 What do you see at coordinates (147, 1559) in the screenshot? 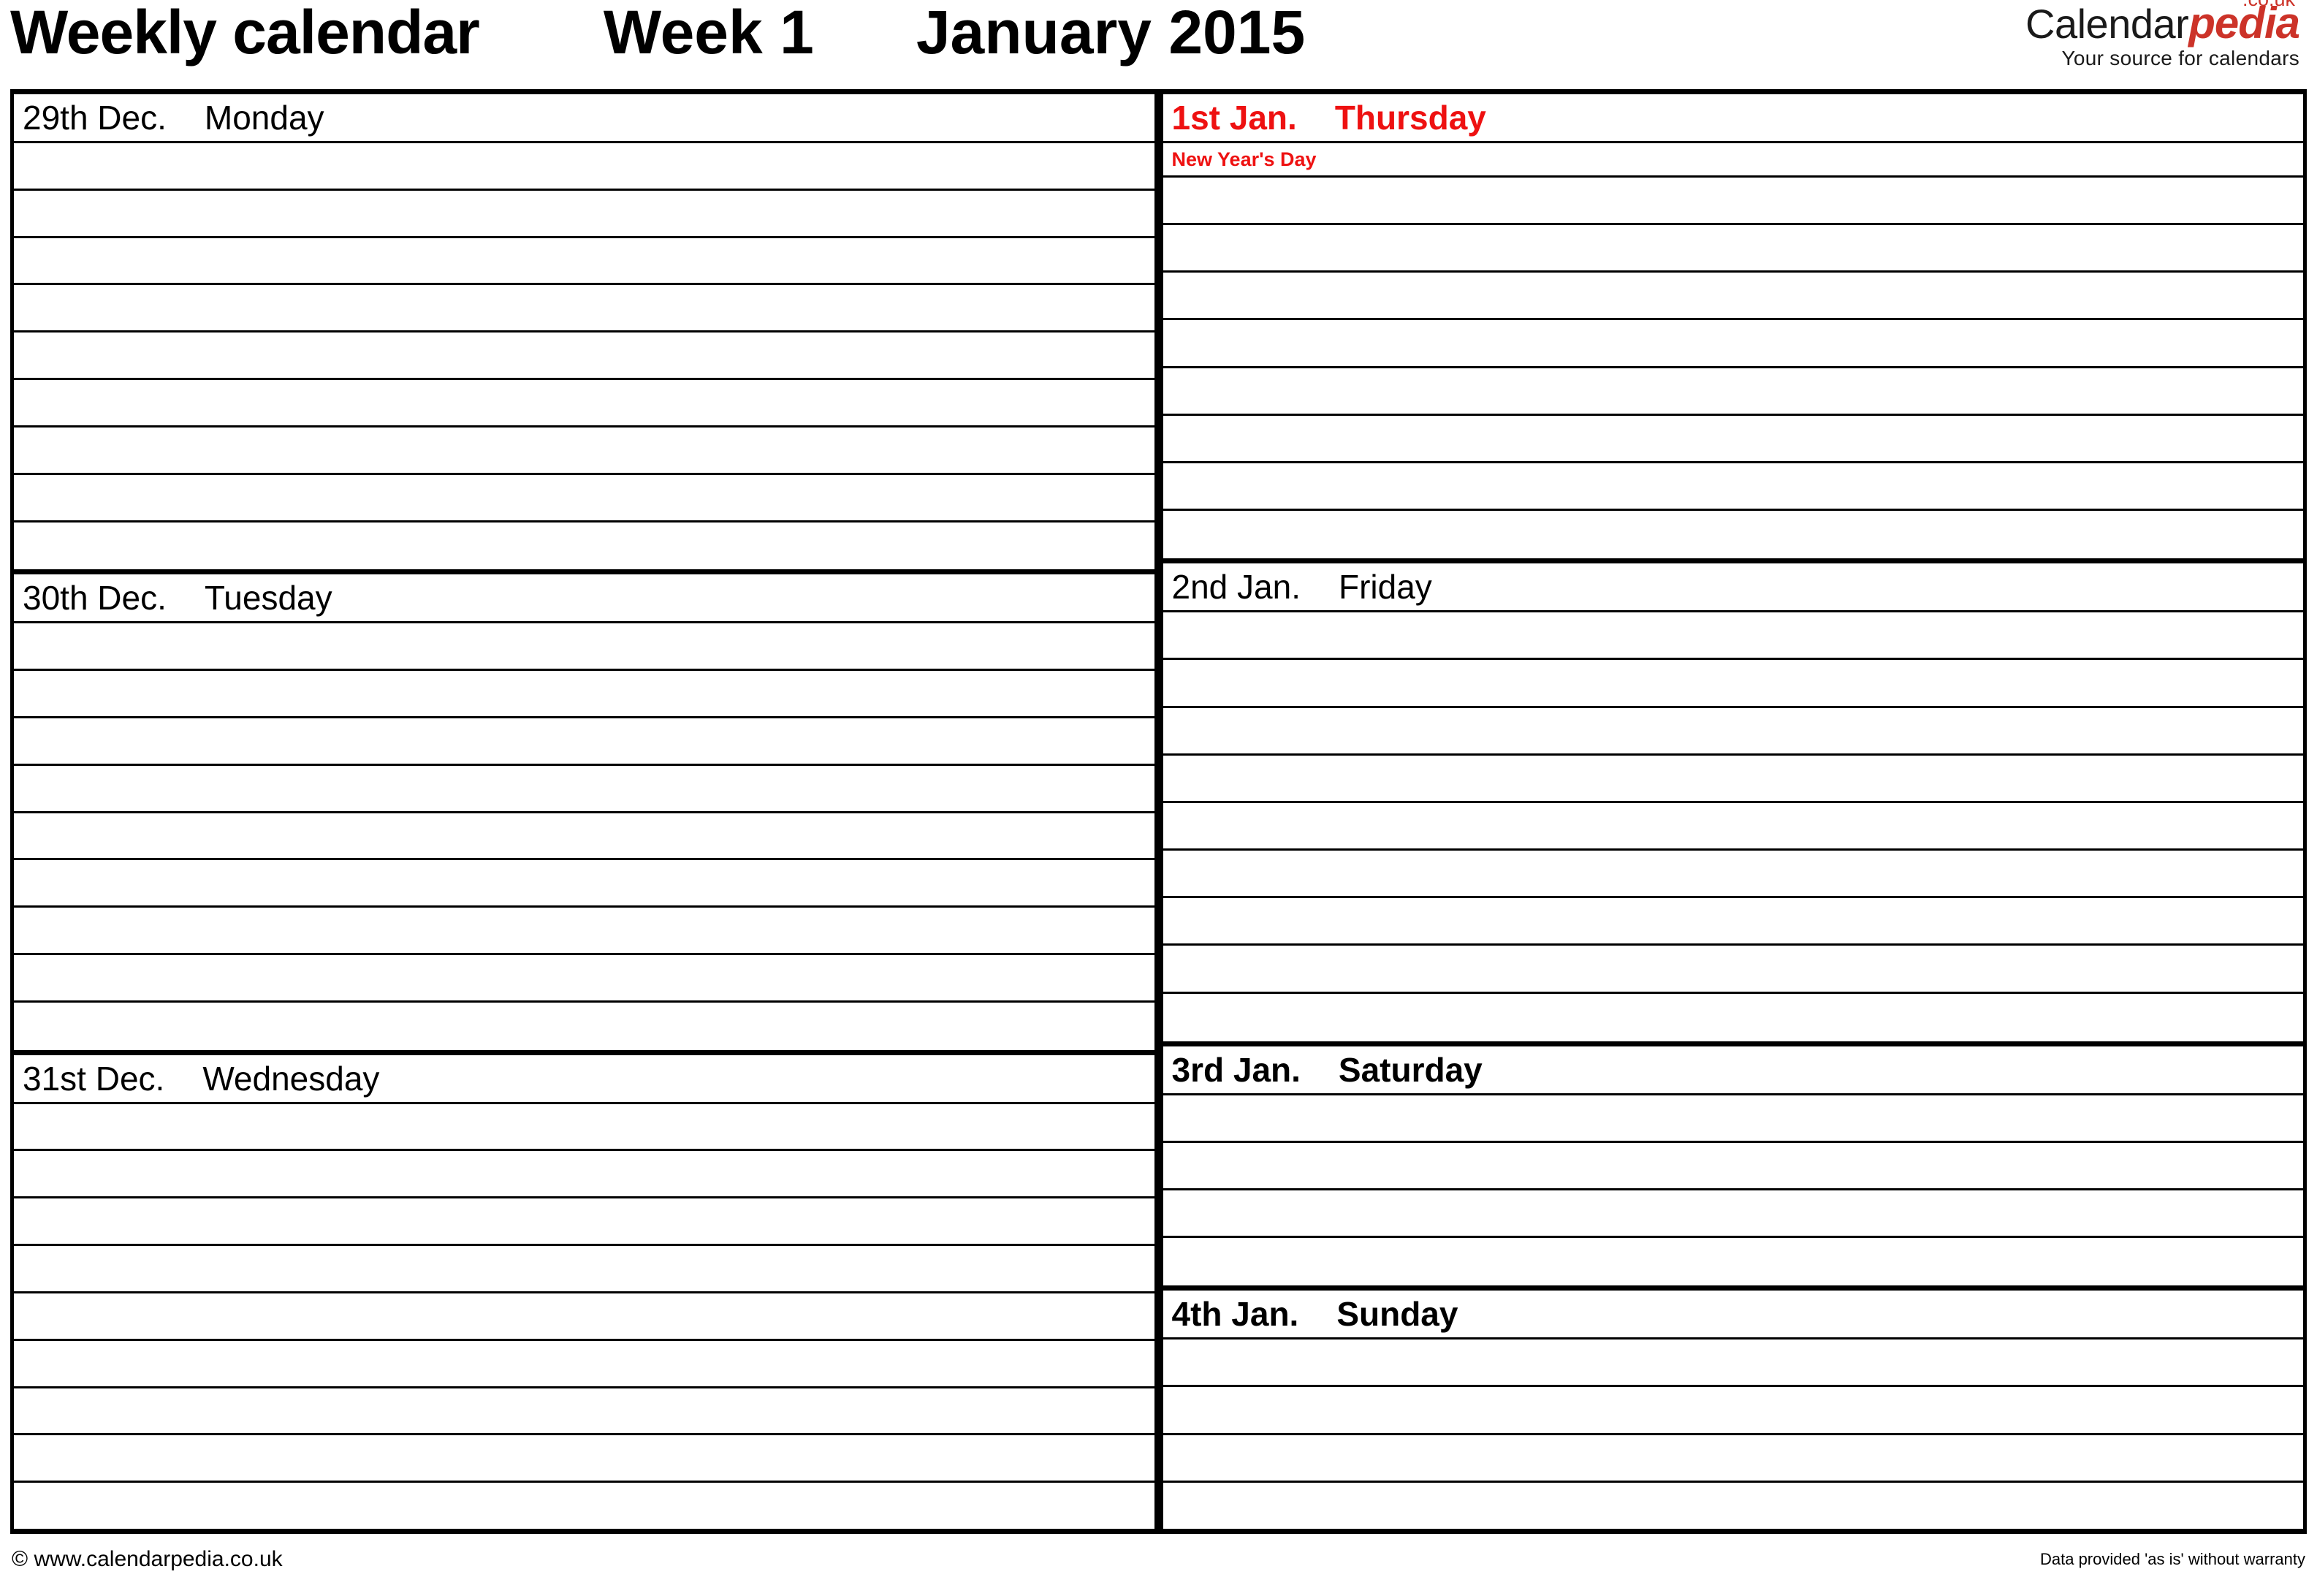
I see `footer-copyright: © www.calendarpedia.co.uk` at bounding box center [147, 1559].